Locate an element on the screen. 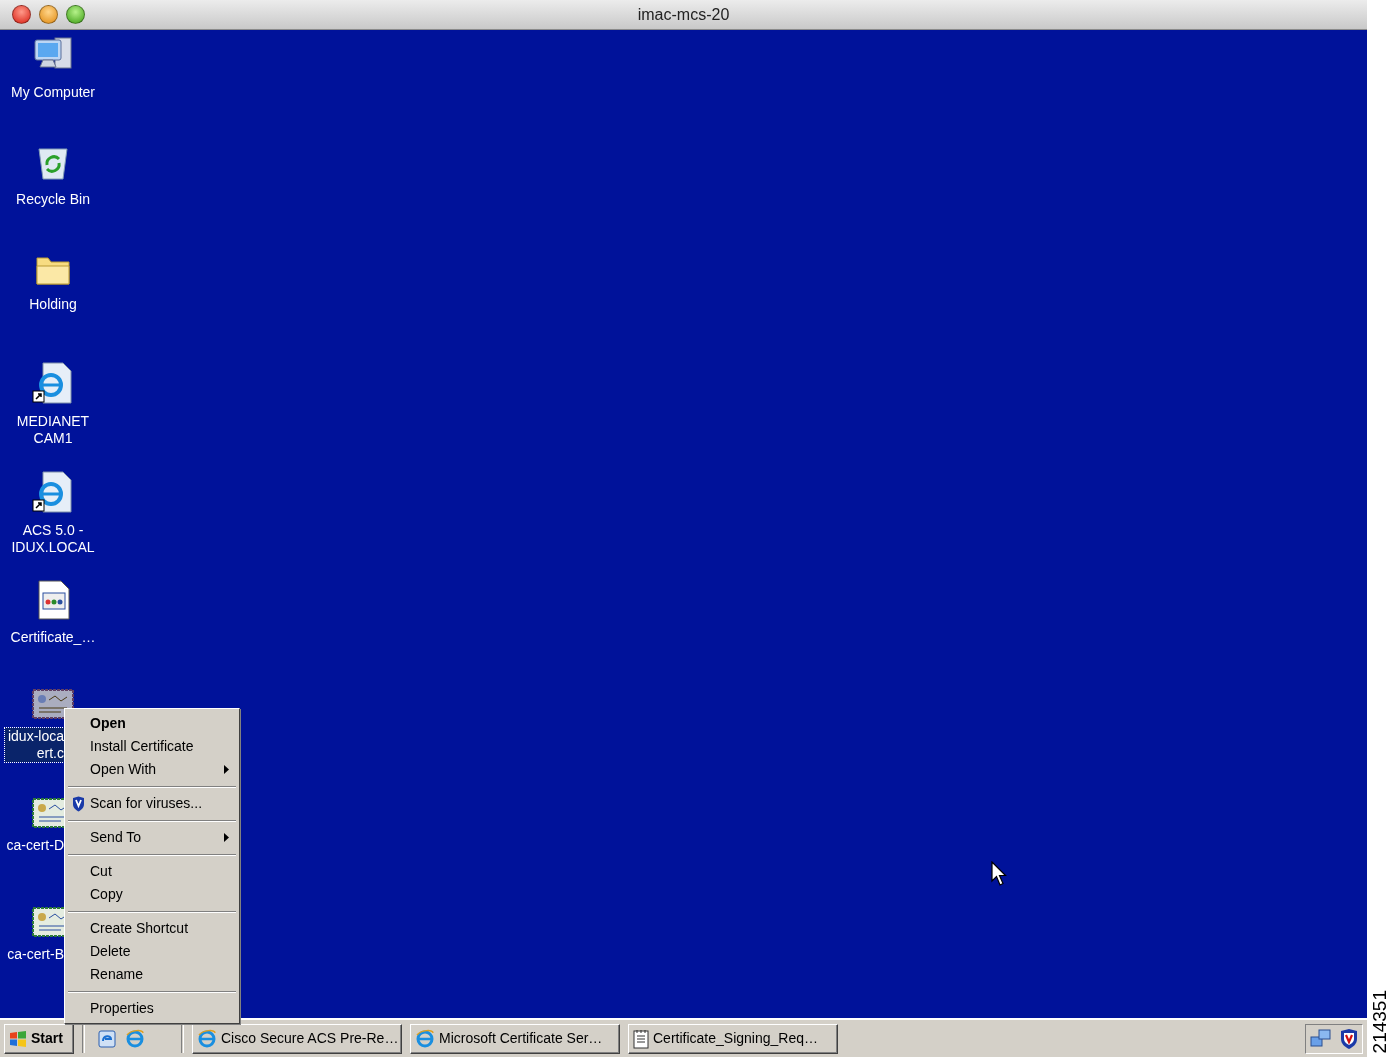  icon-label: ca-cert-B is located at coordinates (34, 954).